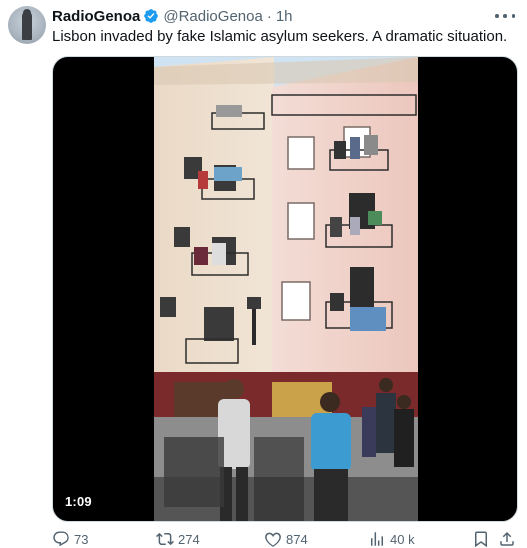 Image resolution: width=527 pixels, height=548 pixels. Describe the element at coordinates (505, 16) in the screenshot. I see `more-icon` at that location.